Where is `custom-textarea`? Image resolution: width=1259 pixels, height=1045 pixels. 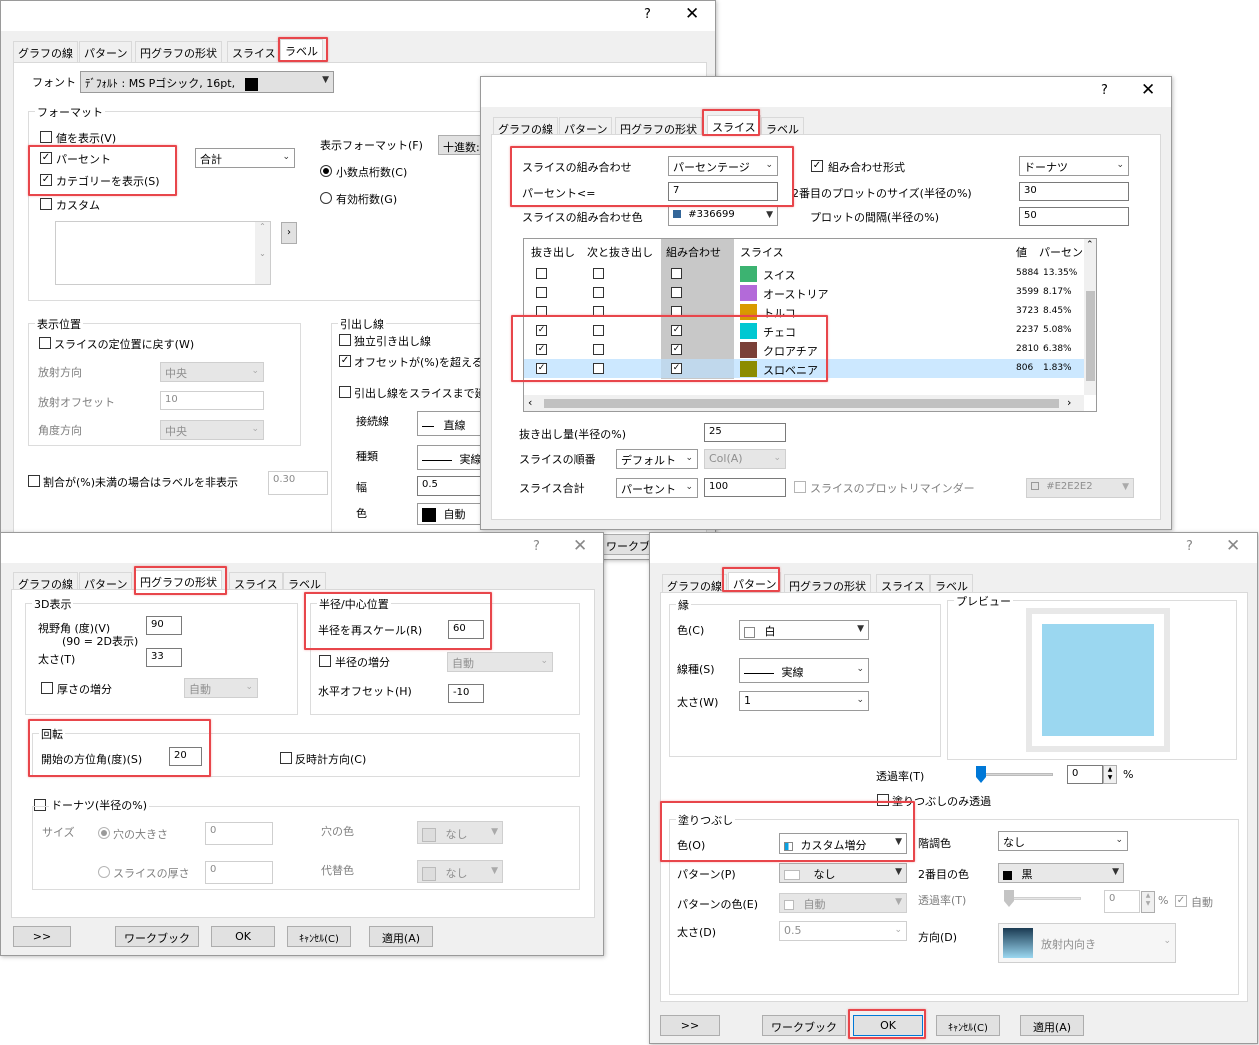
custom-textarea is located at coordinates (163, 253).